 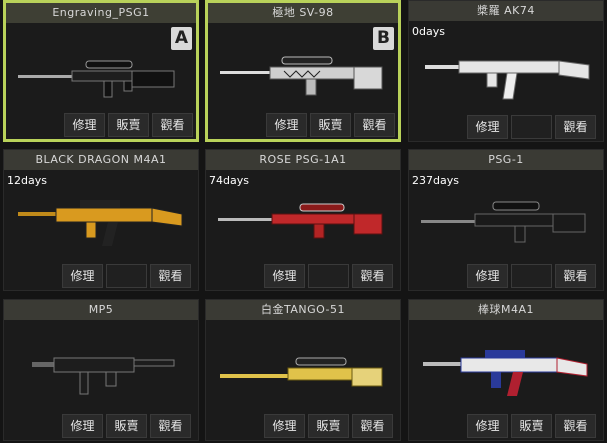 I want to click on weapon-card-psg1: PSG-1 237days 修理 觀看, so click(x=506, y=220).